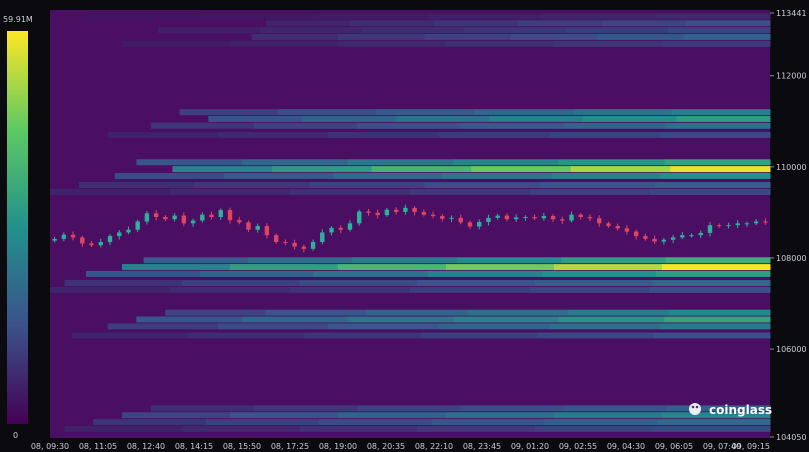 The height and width of the screenshot is (452, 809). I want to click on x-tick-label: 09, 04:30, so click(626, 446).